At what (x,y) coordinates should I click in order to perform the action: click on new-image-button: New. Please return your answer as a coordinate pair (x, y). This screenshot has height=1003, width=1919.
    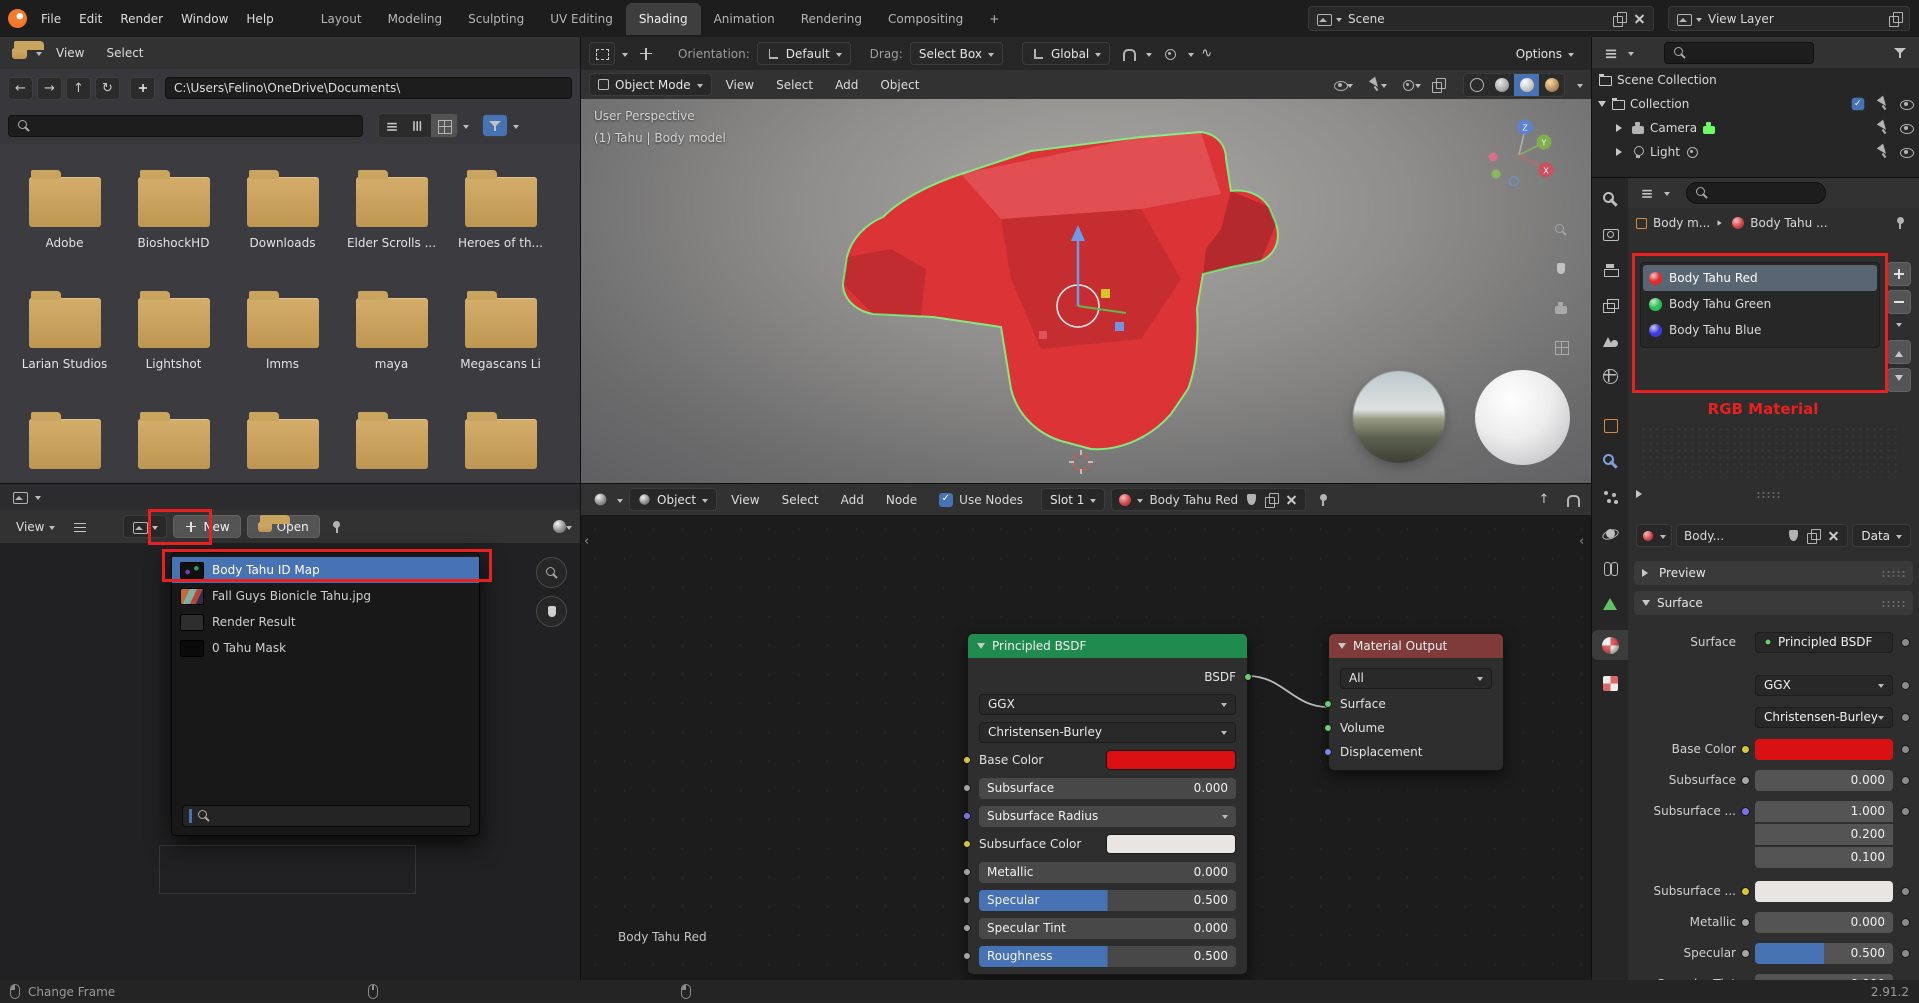
    Looking at the image, I should click on (207, 526).